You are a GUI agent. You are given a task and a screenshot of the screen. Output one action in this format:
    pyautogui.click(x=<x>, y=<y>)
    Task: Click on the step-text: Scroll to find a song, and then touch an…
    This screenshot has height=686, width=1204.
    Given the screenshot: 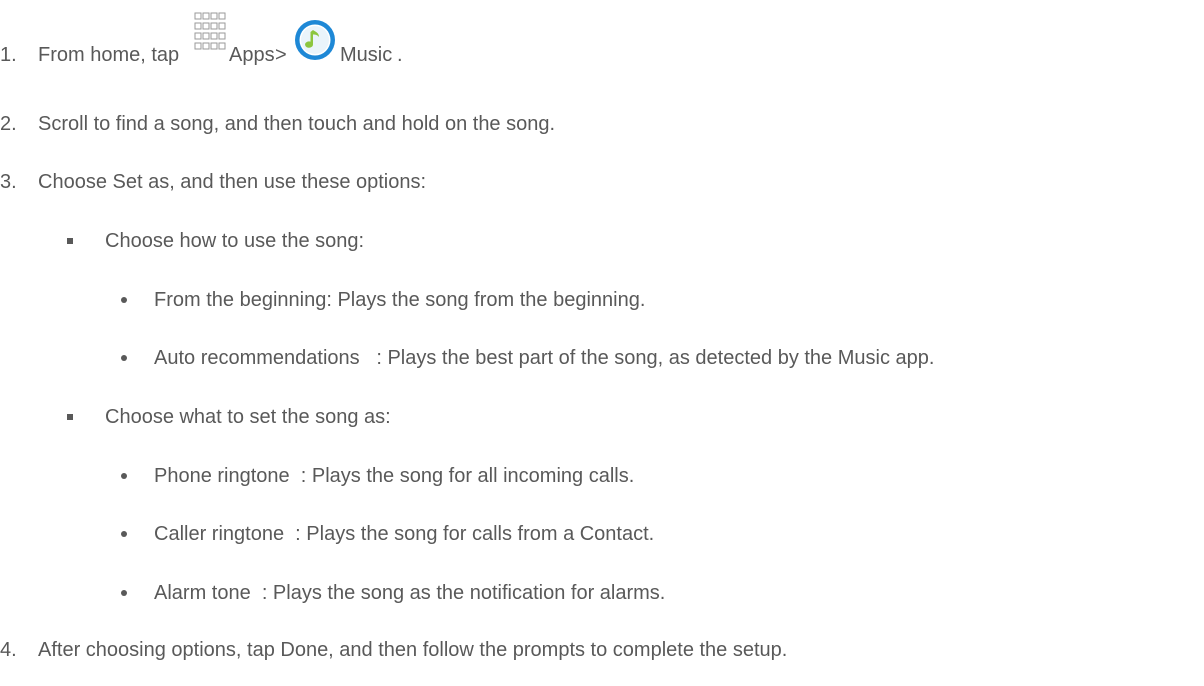 What is the action you would take?
    pyautogui.click(x=297, y=124)
    